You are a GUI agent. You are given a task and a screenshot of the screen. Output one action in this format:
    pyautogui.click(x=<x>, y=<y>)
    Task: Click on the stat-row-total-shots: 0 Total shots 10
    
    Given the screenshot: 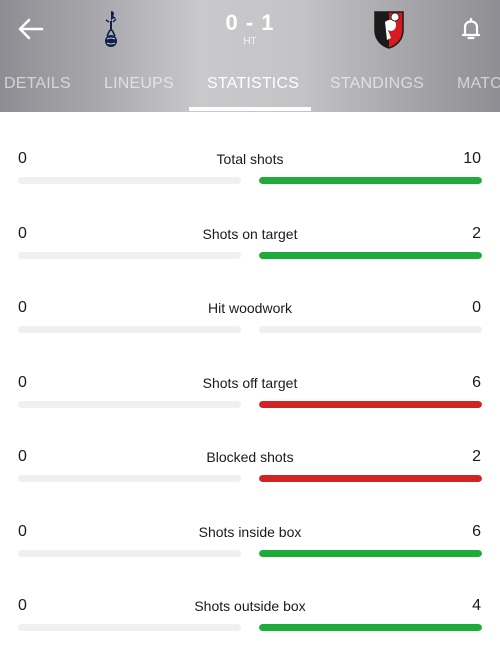 What is the action you would take?
    pyautogui.click(x=250, y=149)
    